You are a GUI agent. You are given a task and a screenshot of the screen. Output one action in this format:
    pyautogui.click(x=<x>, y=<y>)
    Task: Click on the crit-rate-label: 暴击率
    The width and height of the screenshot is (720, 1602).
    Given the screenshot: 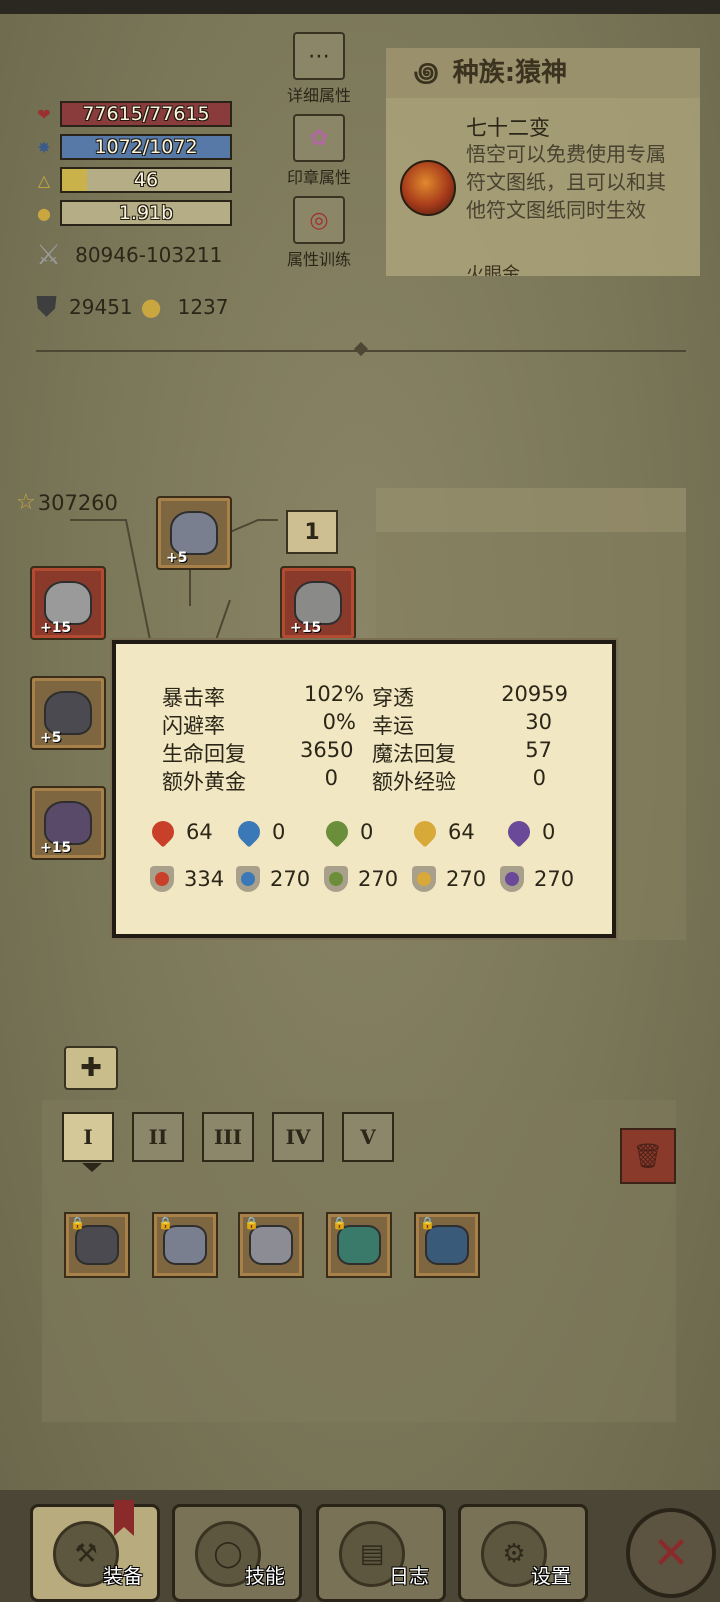 What is the action you would take?
    pyautogui.click(x=193, y=698)
    